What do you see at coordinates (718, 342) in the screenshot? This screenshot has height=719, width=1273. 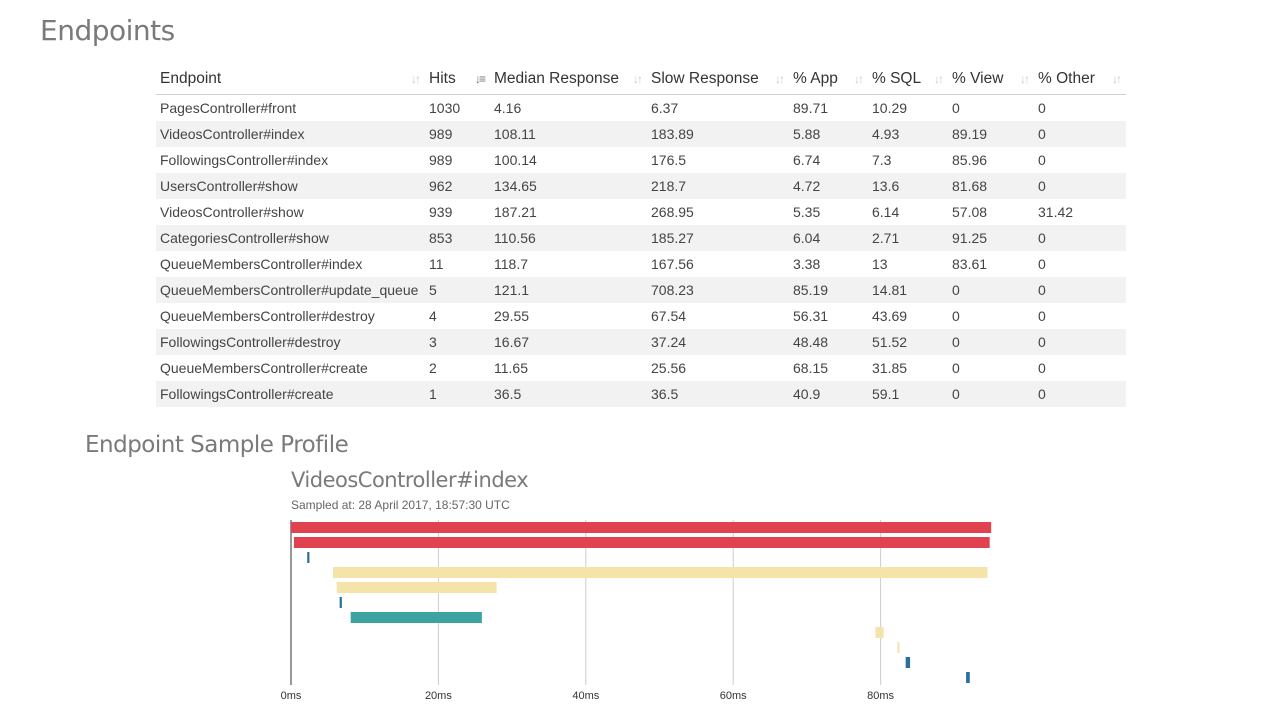 I see `table-cell: 37.24` at bounding box center [718, 342].